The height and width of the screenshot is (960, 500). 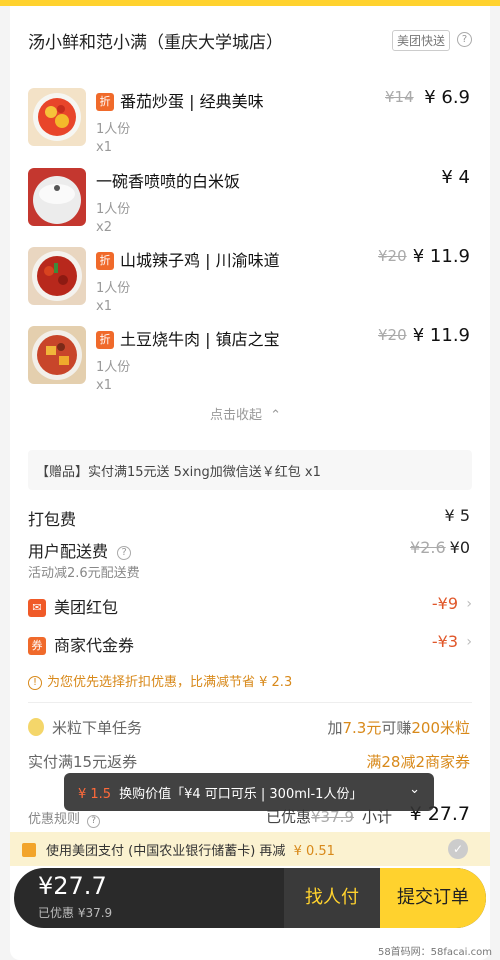 What do you see at coordinates (433, 898) in the screenshot?
I see `submit-order-button: 提交订单` at bounding box center [433, 898].